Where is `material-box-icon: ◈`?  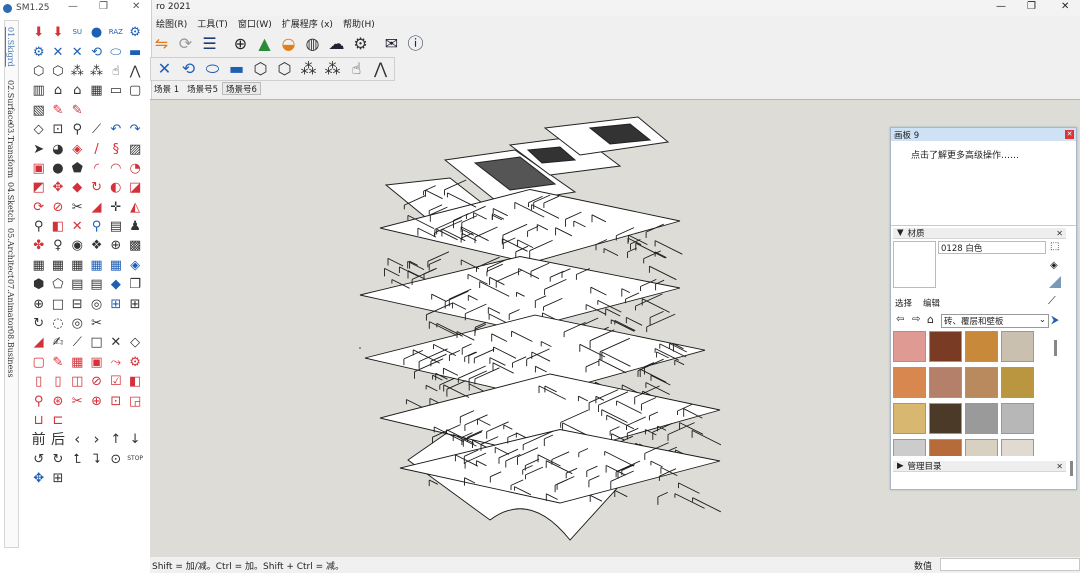 material-box-icon: ◈ is located at coordinates (1054, 265).